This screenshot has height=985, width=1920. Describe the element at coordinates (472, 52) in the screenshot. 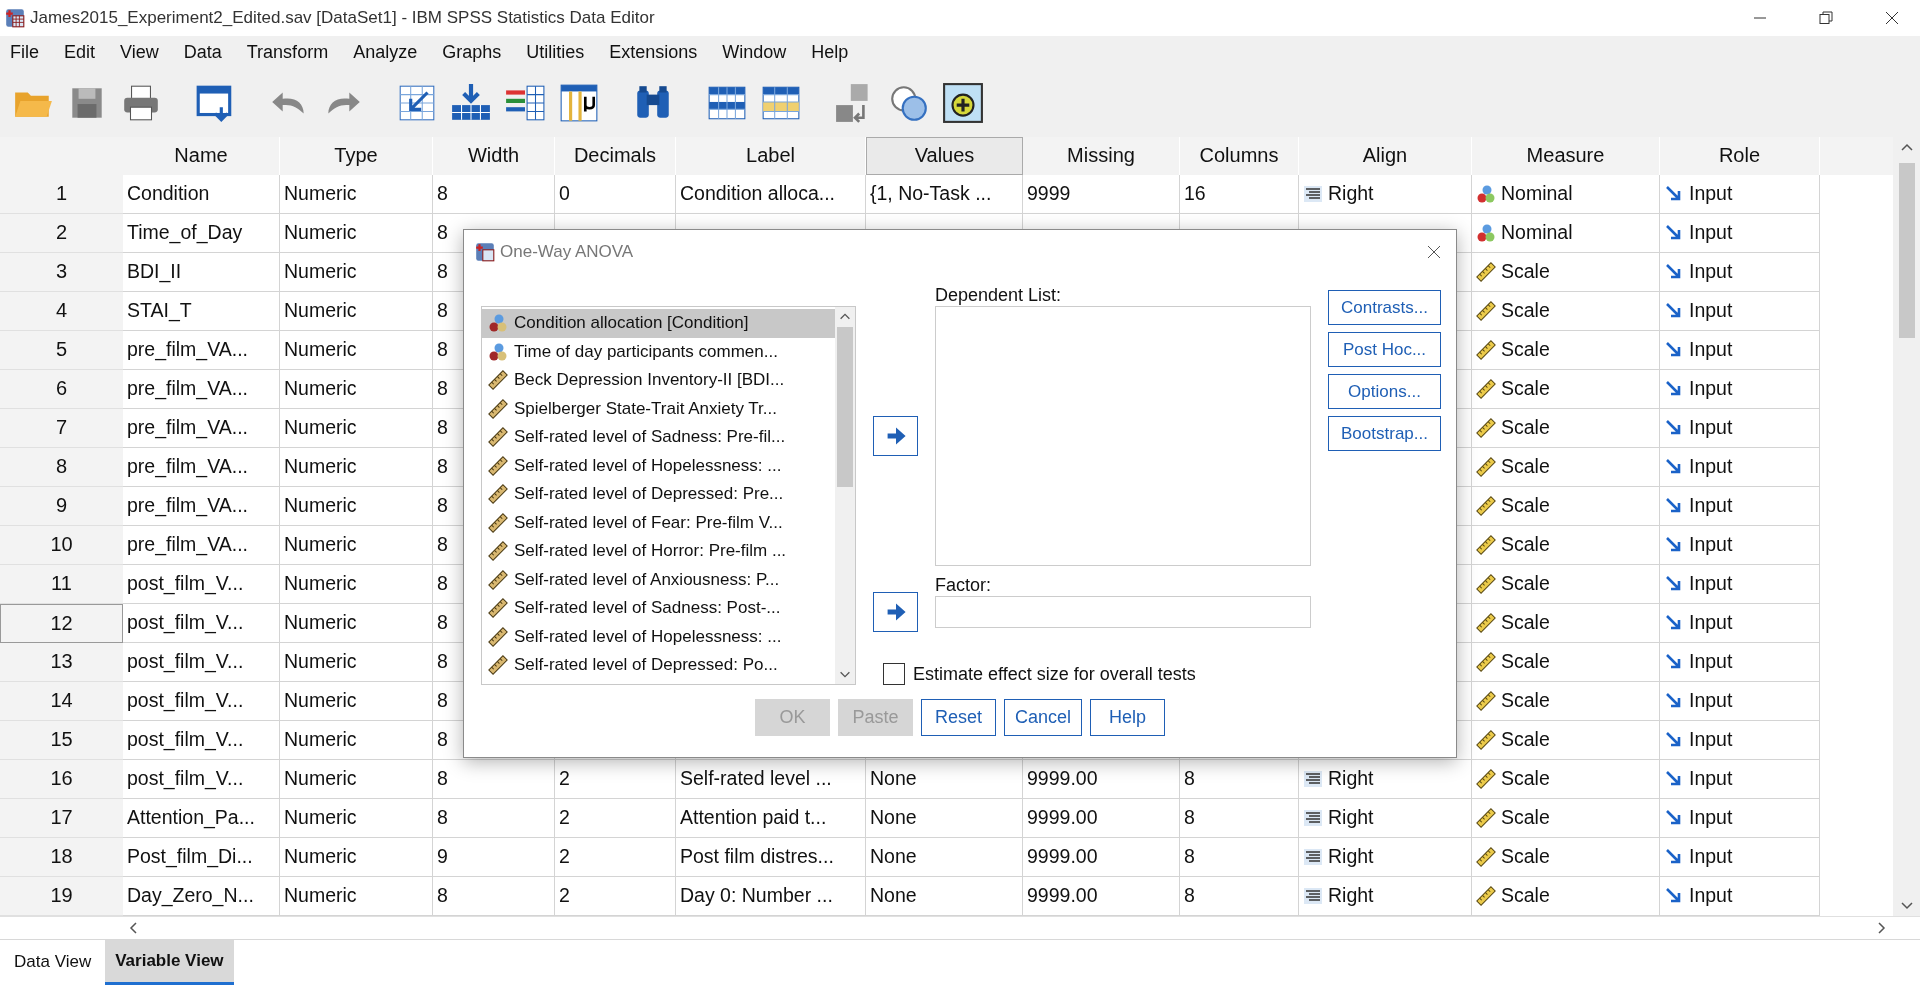

I see `menu-item: Graphs` at that location.